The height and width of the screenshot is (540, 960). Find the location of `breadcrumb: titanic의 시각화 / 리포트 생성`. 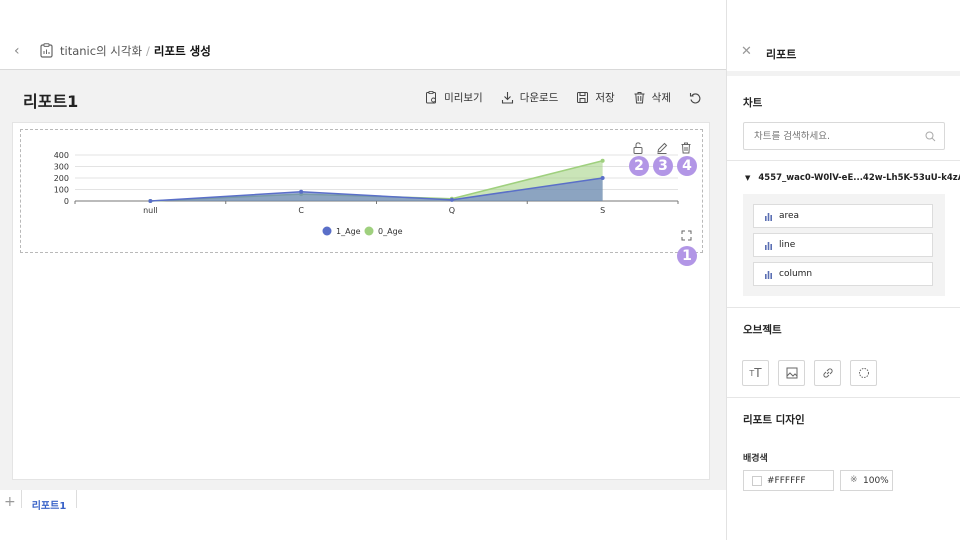

breadcrumb: titanic의 시각화 / 리포트 생성 is located at coordinates (135, 51).